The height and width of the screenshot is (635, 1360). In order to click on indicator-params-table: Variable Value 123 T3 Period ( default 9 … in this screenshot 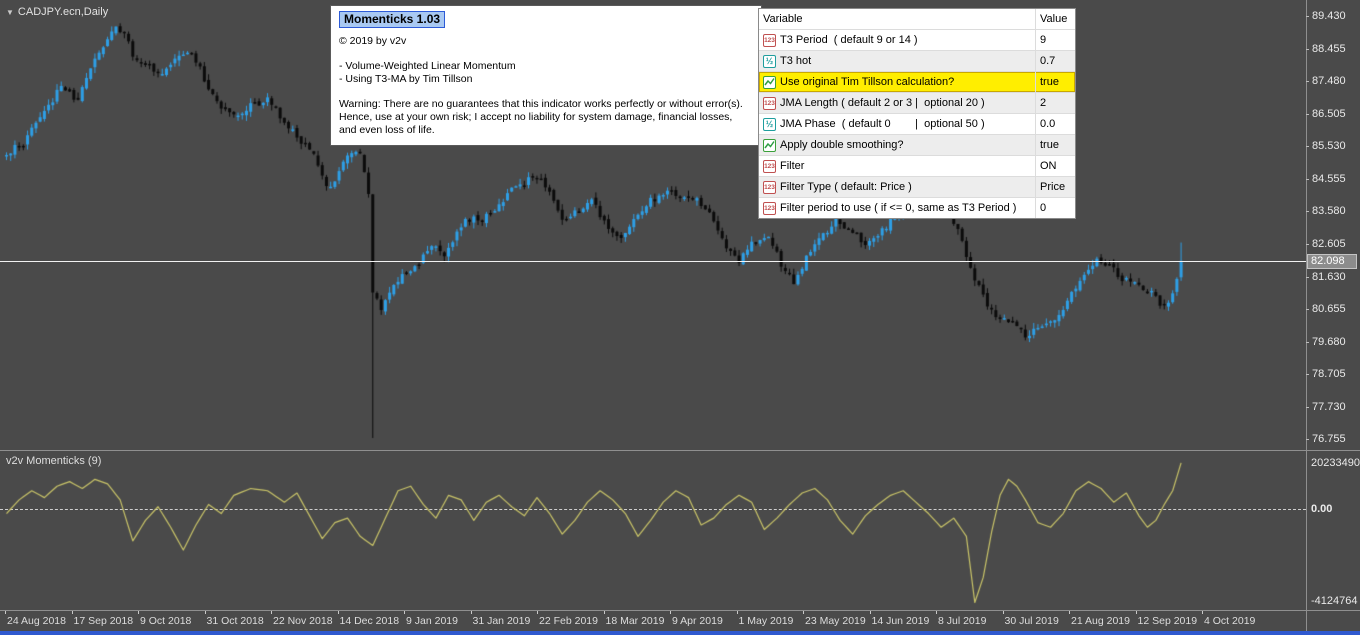, I will do `click(917, 113)`.